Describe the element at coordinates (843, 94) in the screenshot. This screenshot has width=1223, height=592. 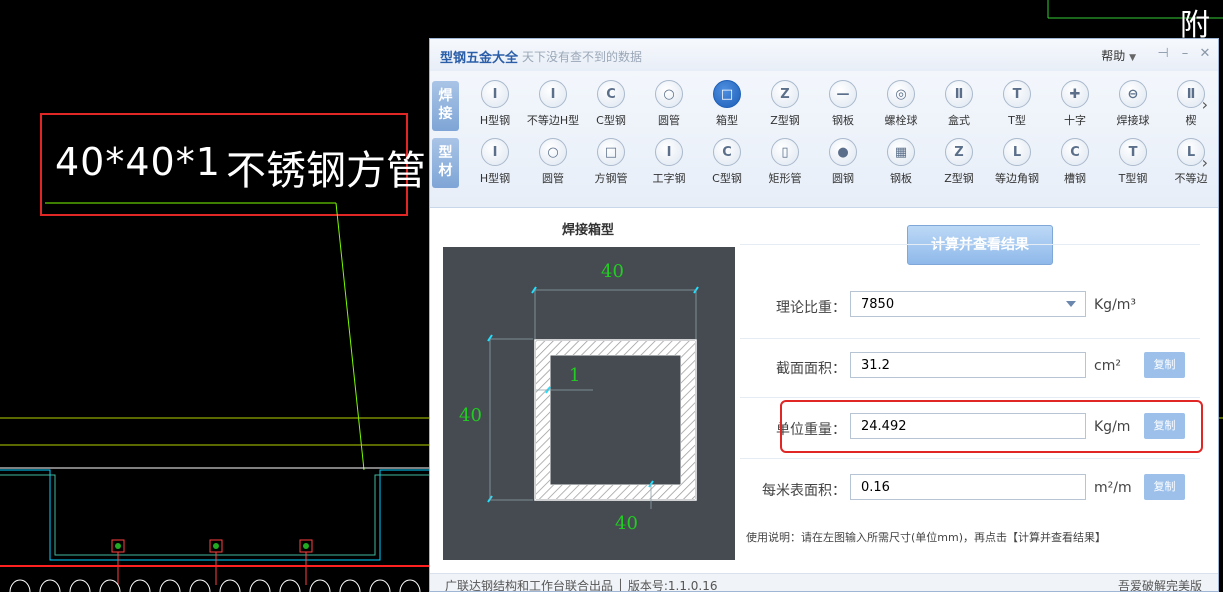
I see `shape-icon: —` at that location.